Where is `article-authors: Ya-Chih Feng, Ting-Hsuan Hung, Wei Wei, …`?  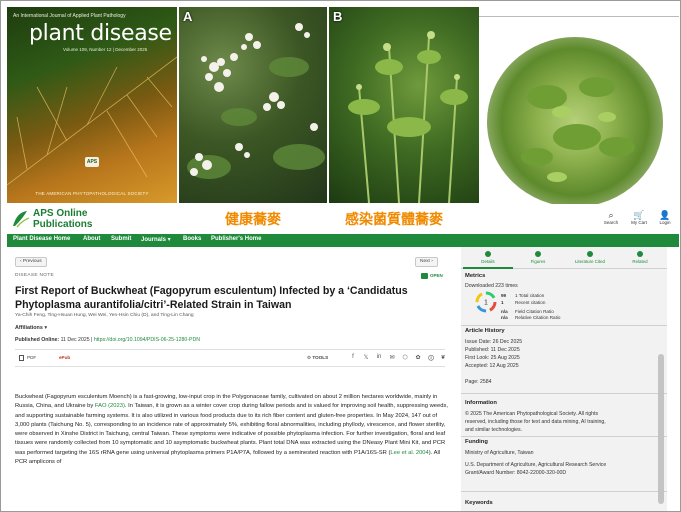
article-authors: Ya-Chih Feng, Ting-Hsuan Hung, Wei Wei, … is located at coordinates (104, 315).